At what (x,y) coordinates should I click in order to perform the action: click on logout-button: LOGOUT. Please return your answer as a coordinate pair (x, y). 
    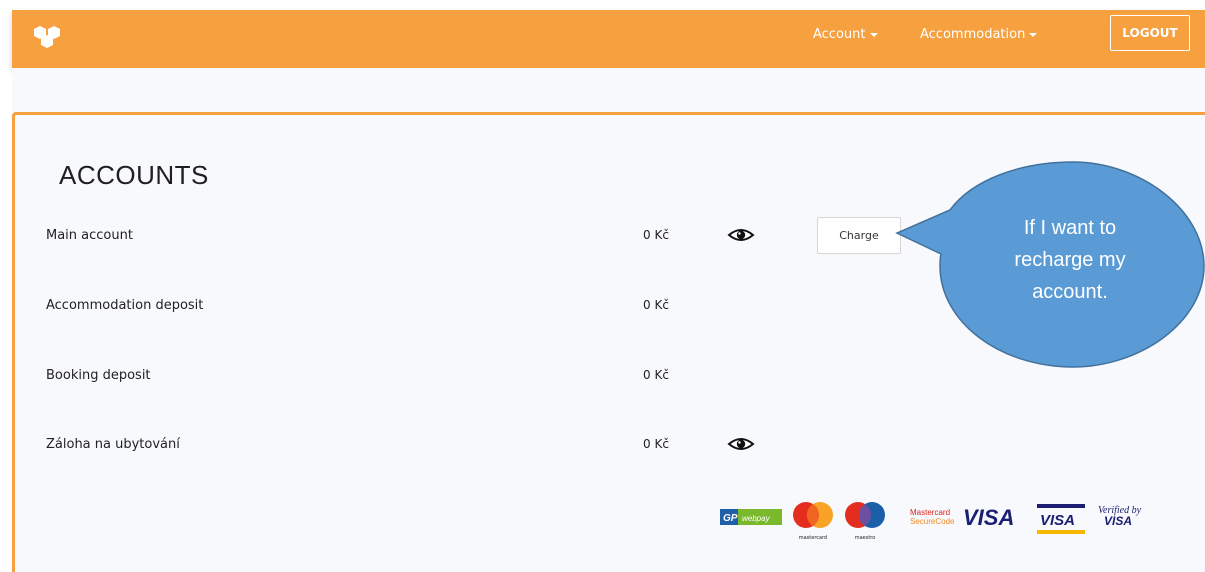
    Looking at the image, I should click on (1150, 33).